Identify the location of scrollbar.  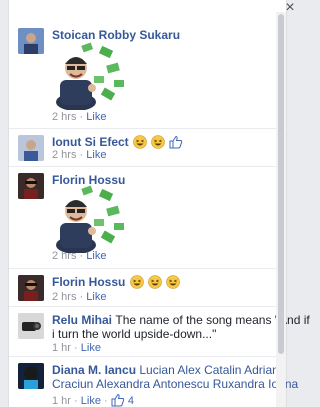
(281, 209).